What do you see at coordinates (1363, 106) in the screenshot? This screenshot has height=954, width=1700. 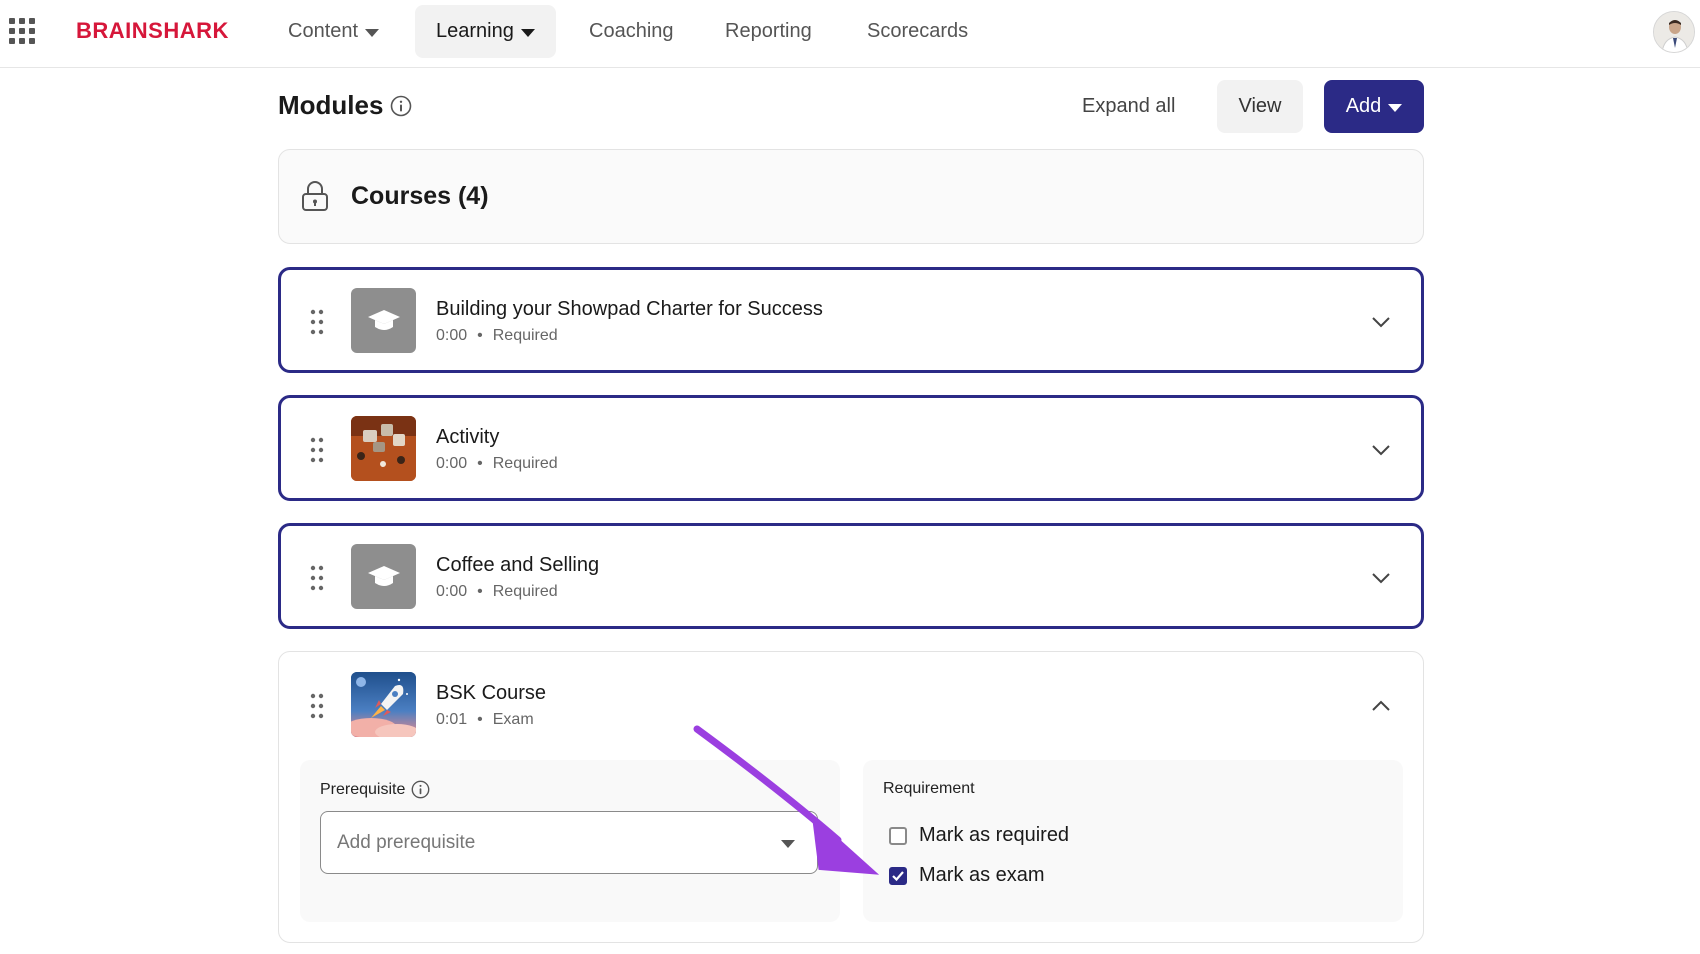 I see `add-button-label: Add` at bounding box center [1363, 106].